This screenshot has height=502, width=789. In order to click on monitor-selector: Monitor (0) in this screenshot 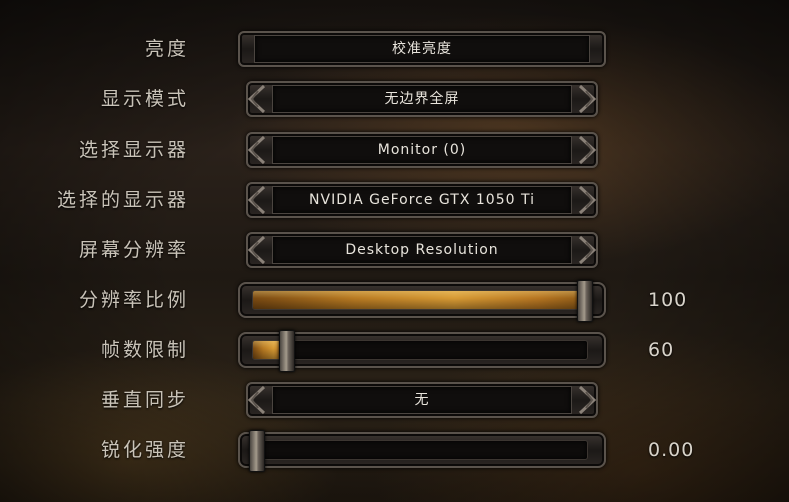, I will do `click(422, 150)`.